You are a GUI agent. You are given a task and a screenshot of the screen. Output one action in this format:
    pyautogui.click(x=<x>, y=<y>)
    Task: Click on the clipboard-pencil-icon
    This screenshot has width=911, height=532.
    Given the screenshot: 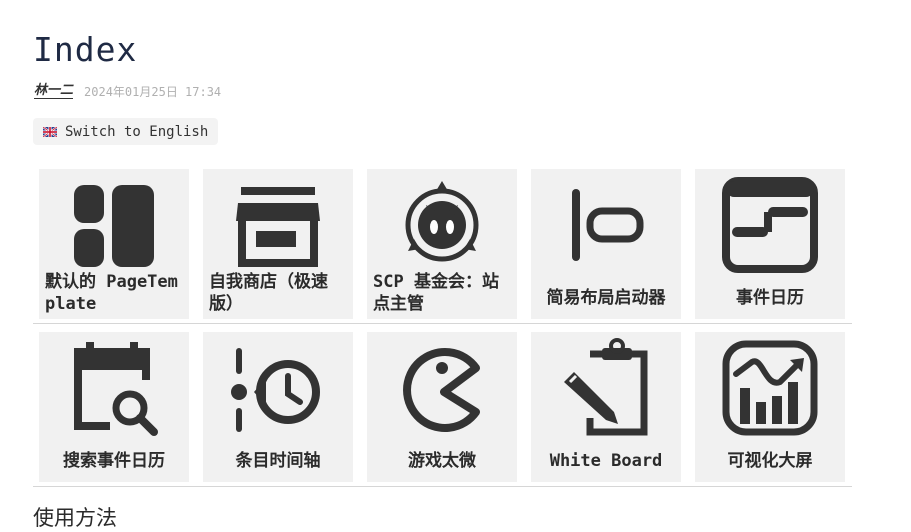 What is the action you would take?
    pyautogui.click(x=606, y=387)
    